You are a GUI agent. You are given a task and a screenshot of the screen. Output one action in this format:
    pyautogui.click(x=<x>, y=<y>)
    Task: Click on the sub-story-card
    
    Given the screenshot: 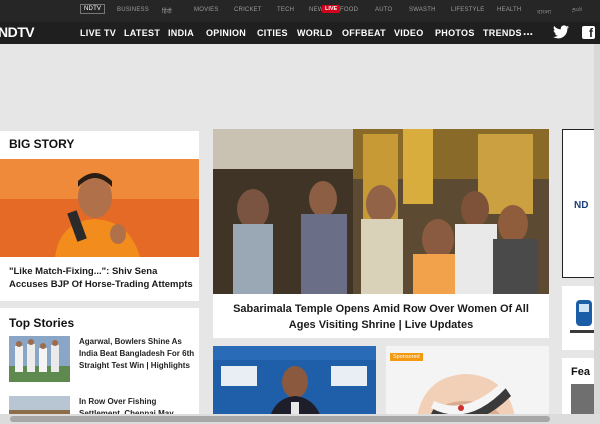 What is the action you would take?
    pyautogui.click(x=294, y=385)
    